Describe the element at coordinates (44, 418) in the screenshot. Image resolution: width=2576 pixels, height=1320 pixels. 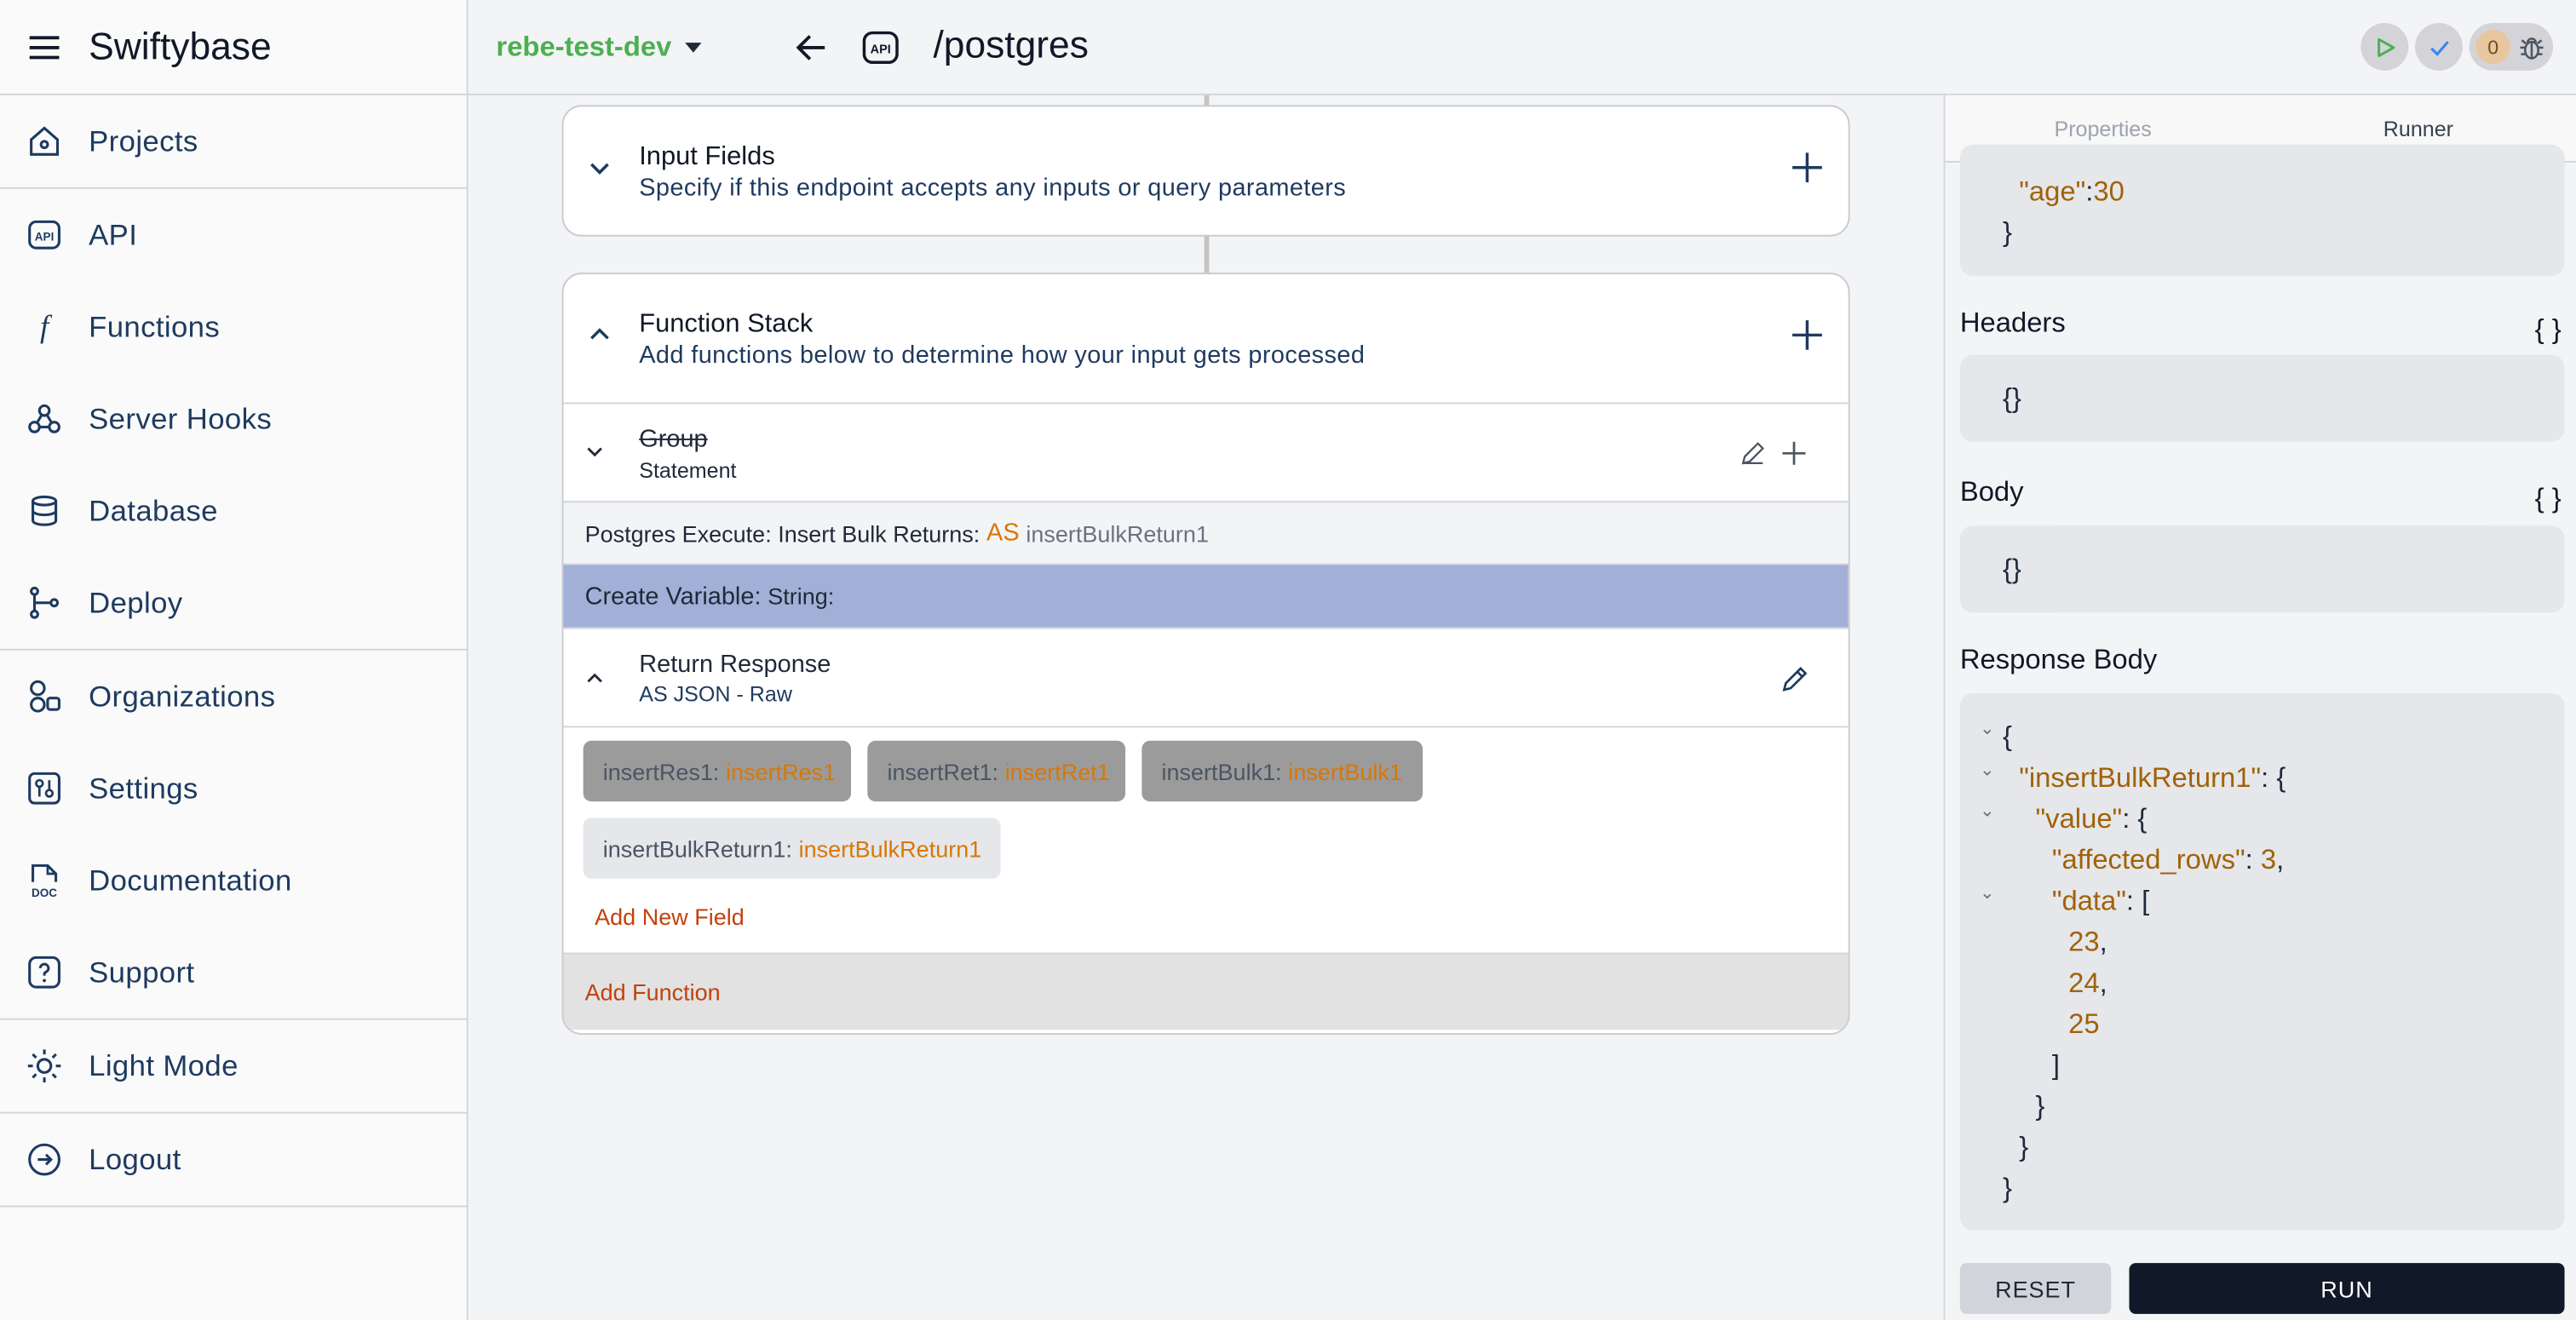
I see `webhook-icon` at that location.